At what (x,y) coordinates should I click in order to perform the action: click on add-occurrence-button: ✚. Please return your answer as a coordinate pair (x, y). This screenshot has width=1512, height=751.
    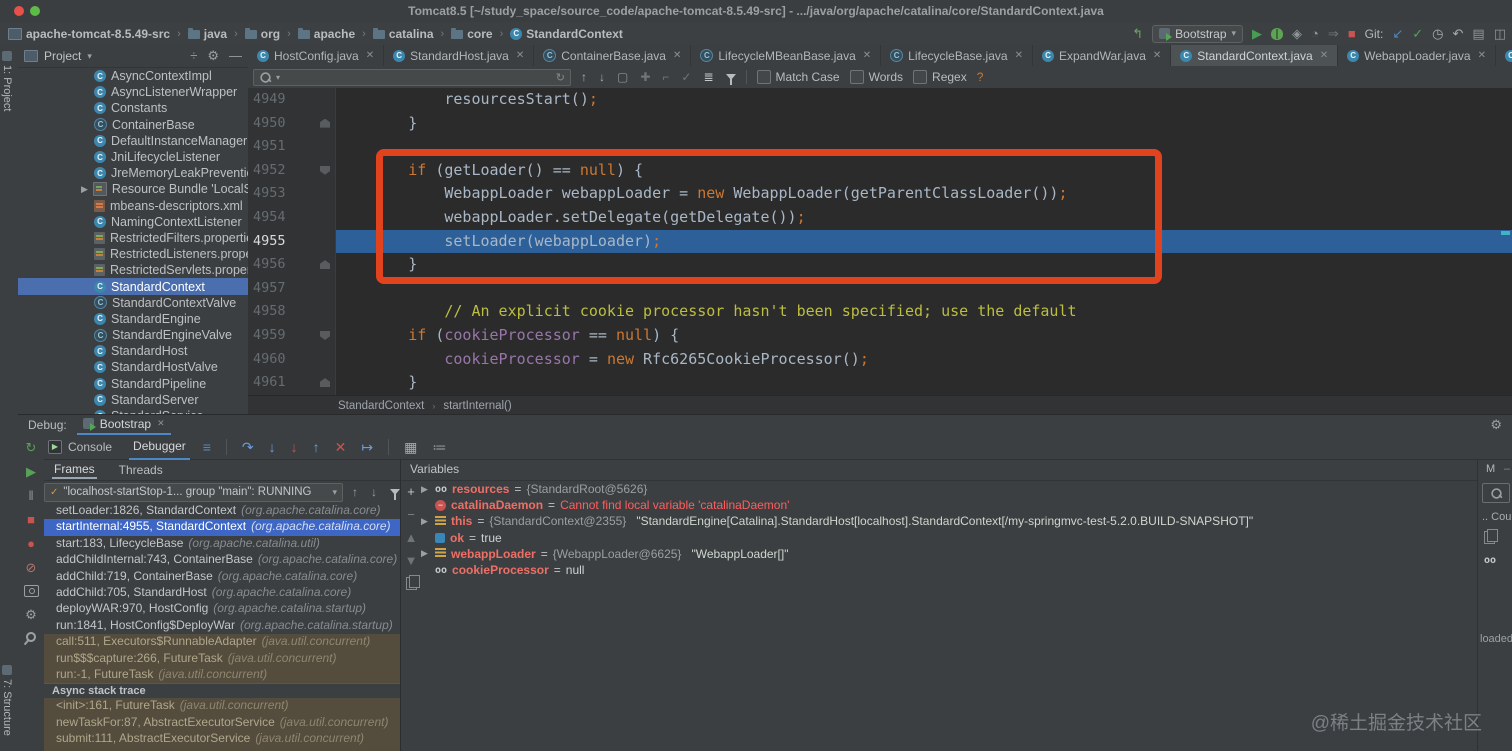
    Looking at the image, I should click on (645, 77).